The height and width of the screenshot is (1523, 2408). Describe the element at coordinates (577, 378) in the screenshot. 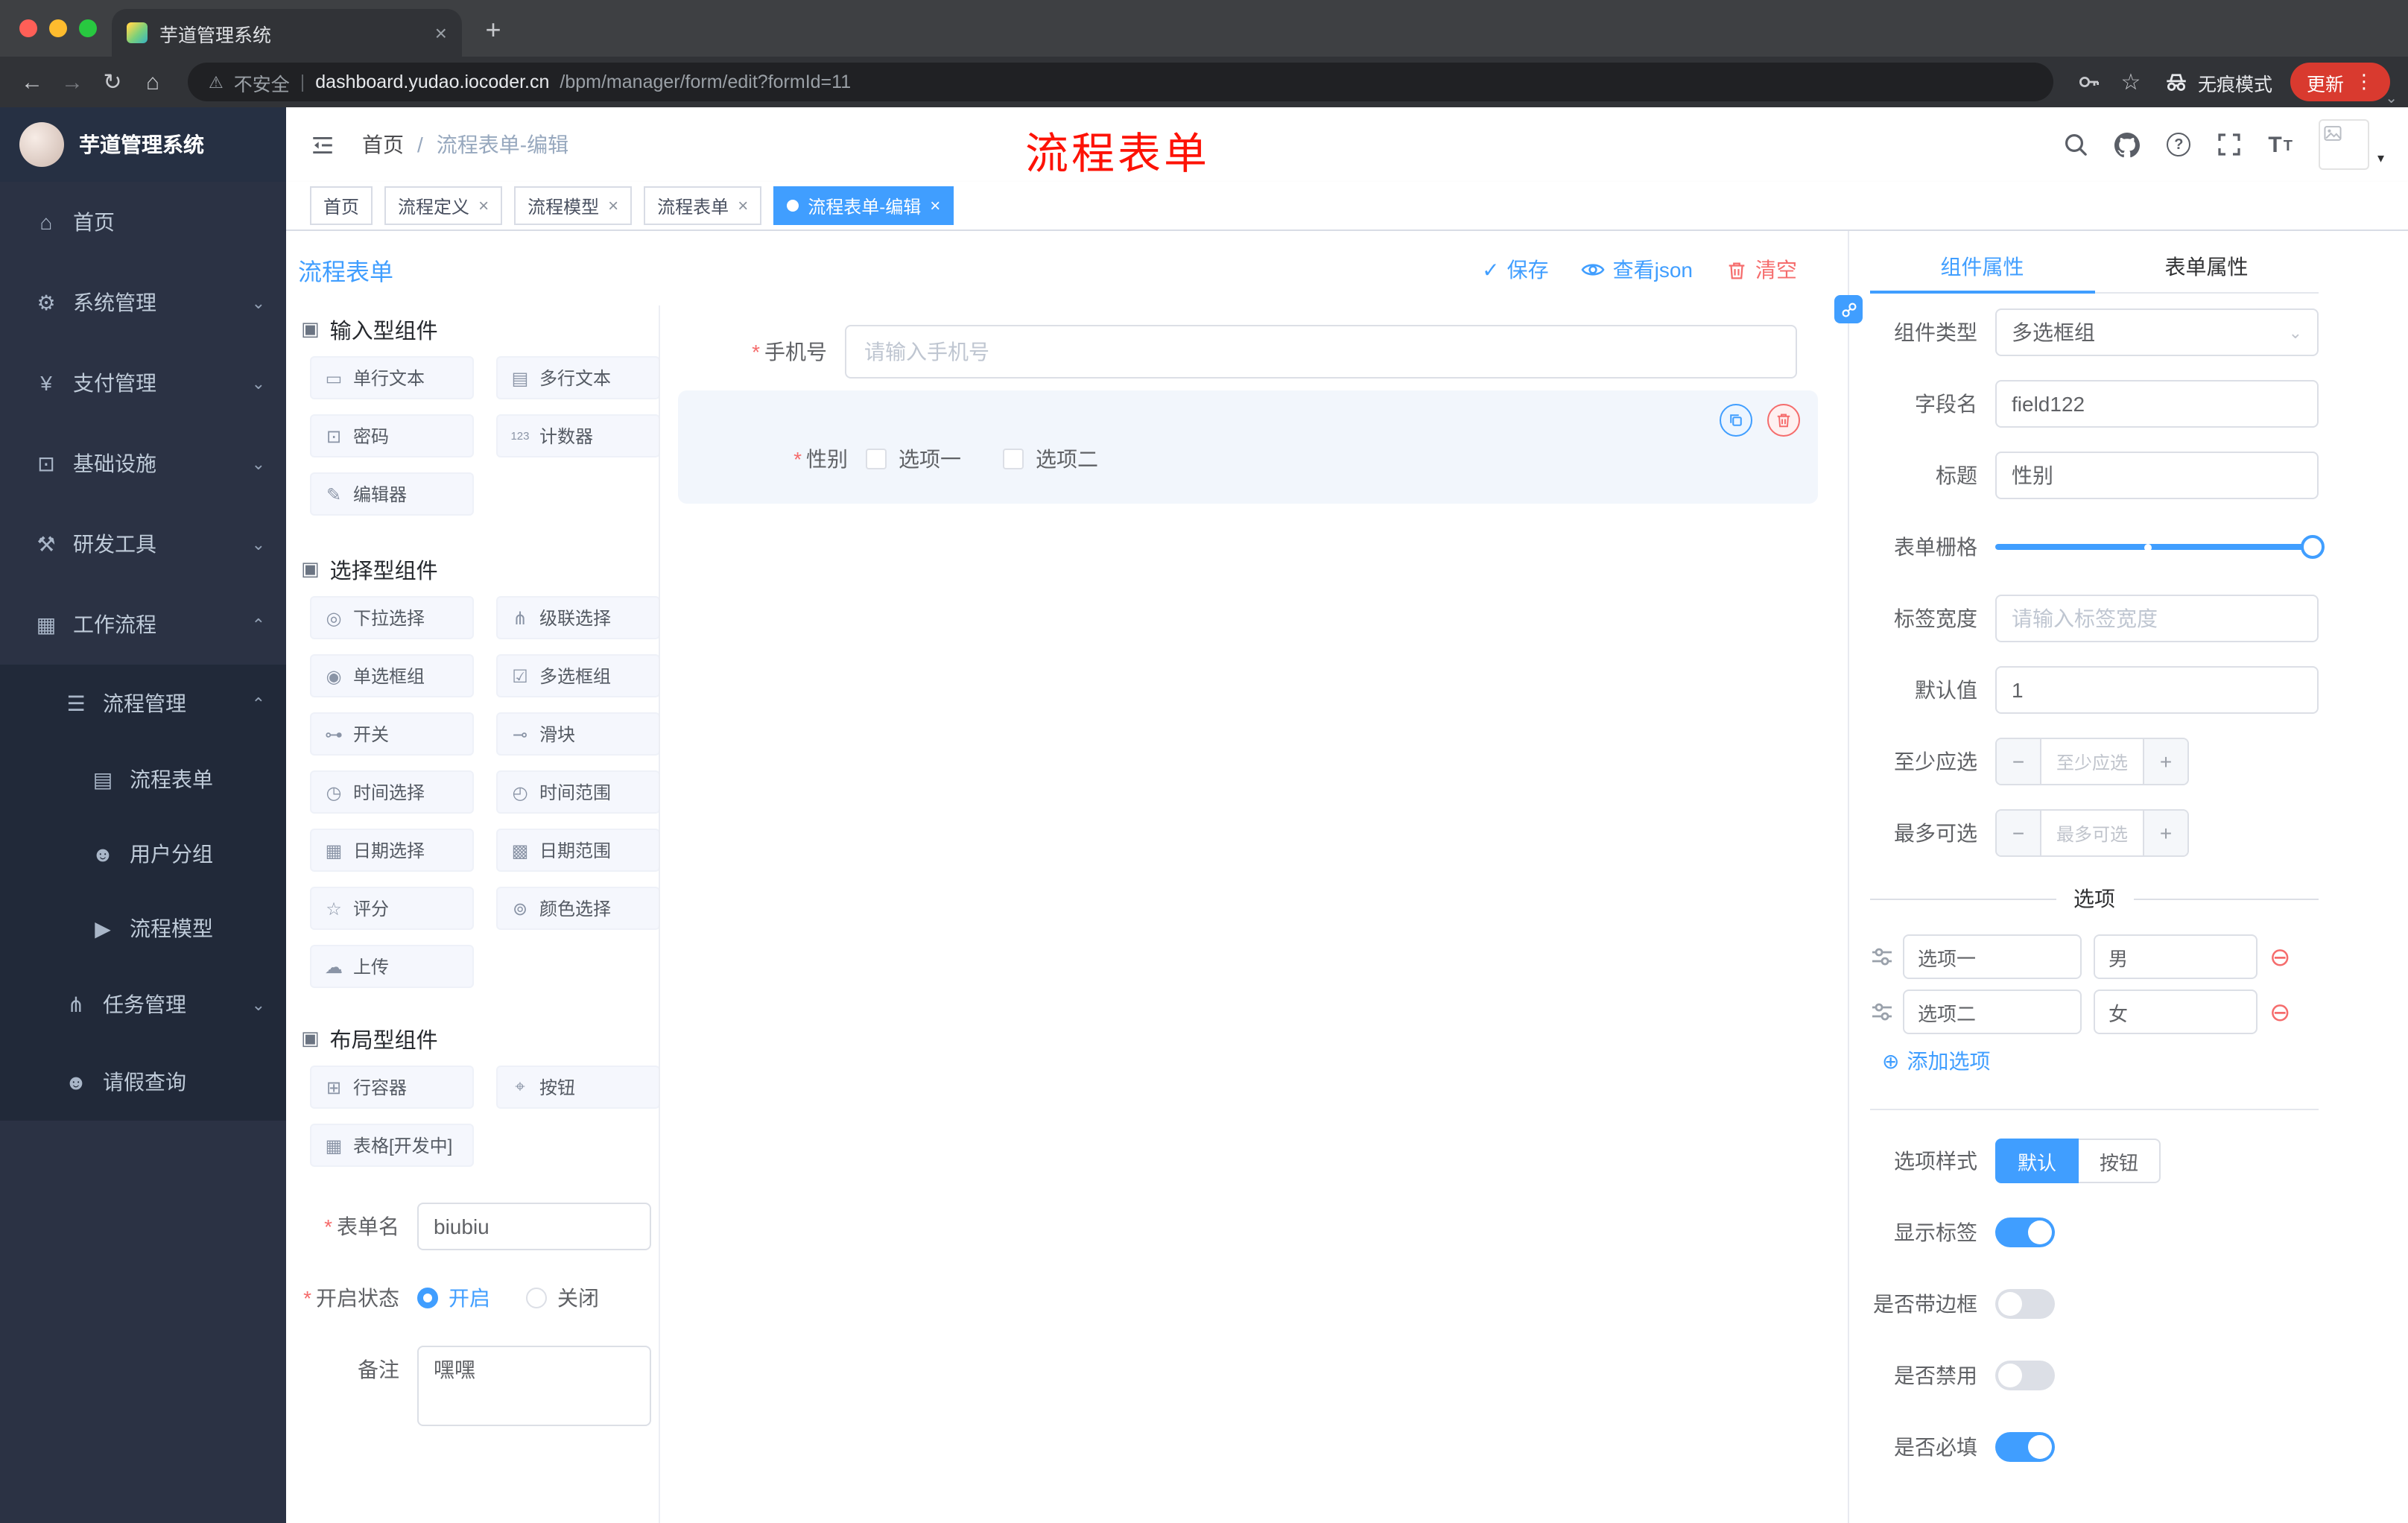

I see `palette-item-multi-line-text: ▤ 多行文本` at that location.